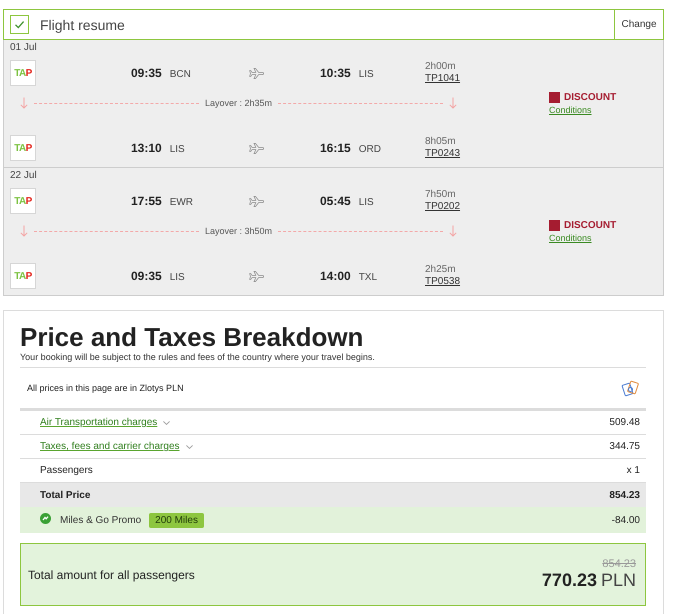  What do you see at coordinates (24, 176) in the screenshot?
I see `journey-date: 22 Jul` at bounding box center [24, 176].